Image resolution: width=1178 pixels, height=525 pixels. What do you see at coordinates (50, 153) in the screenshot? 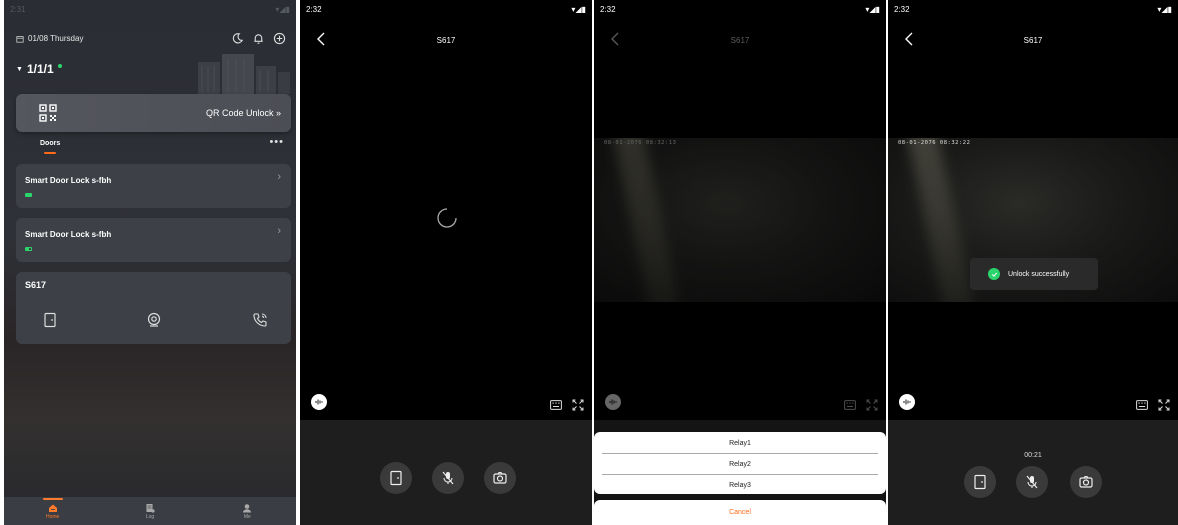
I see `tab-doors-indicator` at bounding box center [50, 153].